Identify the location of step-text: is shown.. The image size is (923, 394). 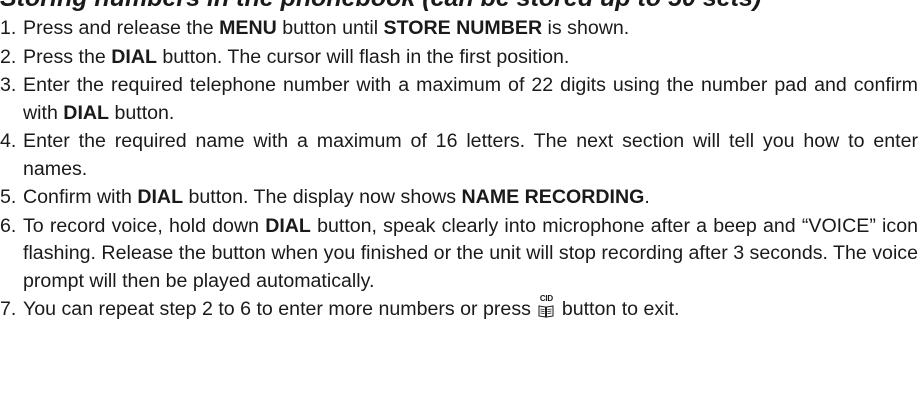
(586, 28).